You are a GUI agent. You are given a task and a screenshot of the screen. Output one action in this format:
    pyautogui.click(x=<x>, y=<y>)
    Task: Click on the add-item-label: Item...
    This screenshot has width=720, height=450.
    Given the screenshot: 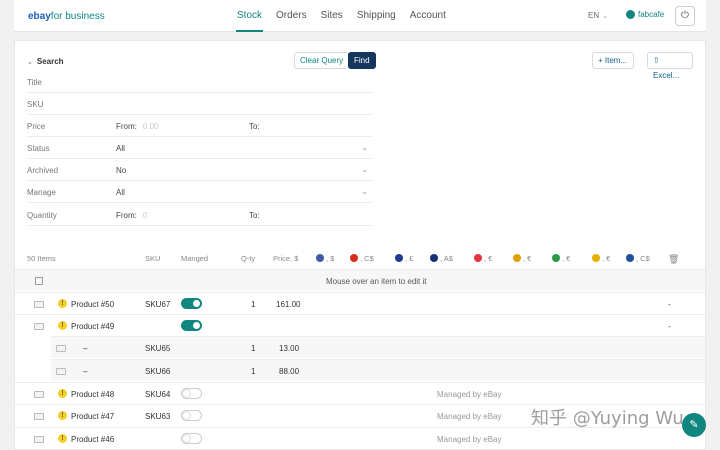 What is the action you would take?
    pyautogui.click(x=616, y=60)
    